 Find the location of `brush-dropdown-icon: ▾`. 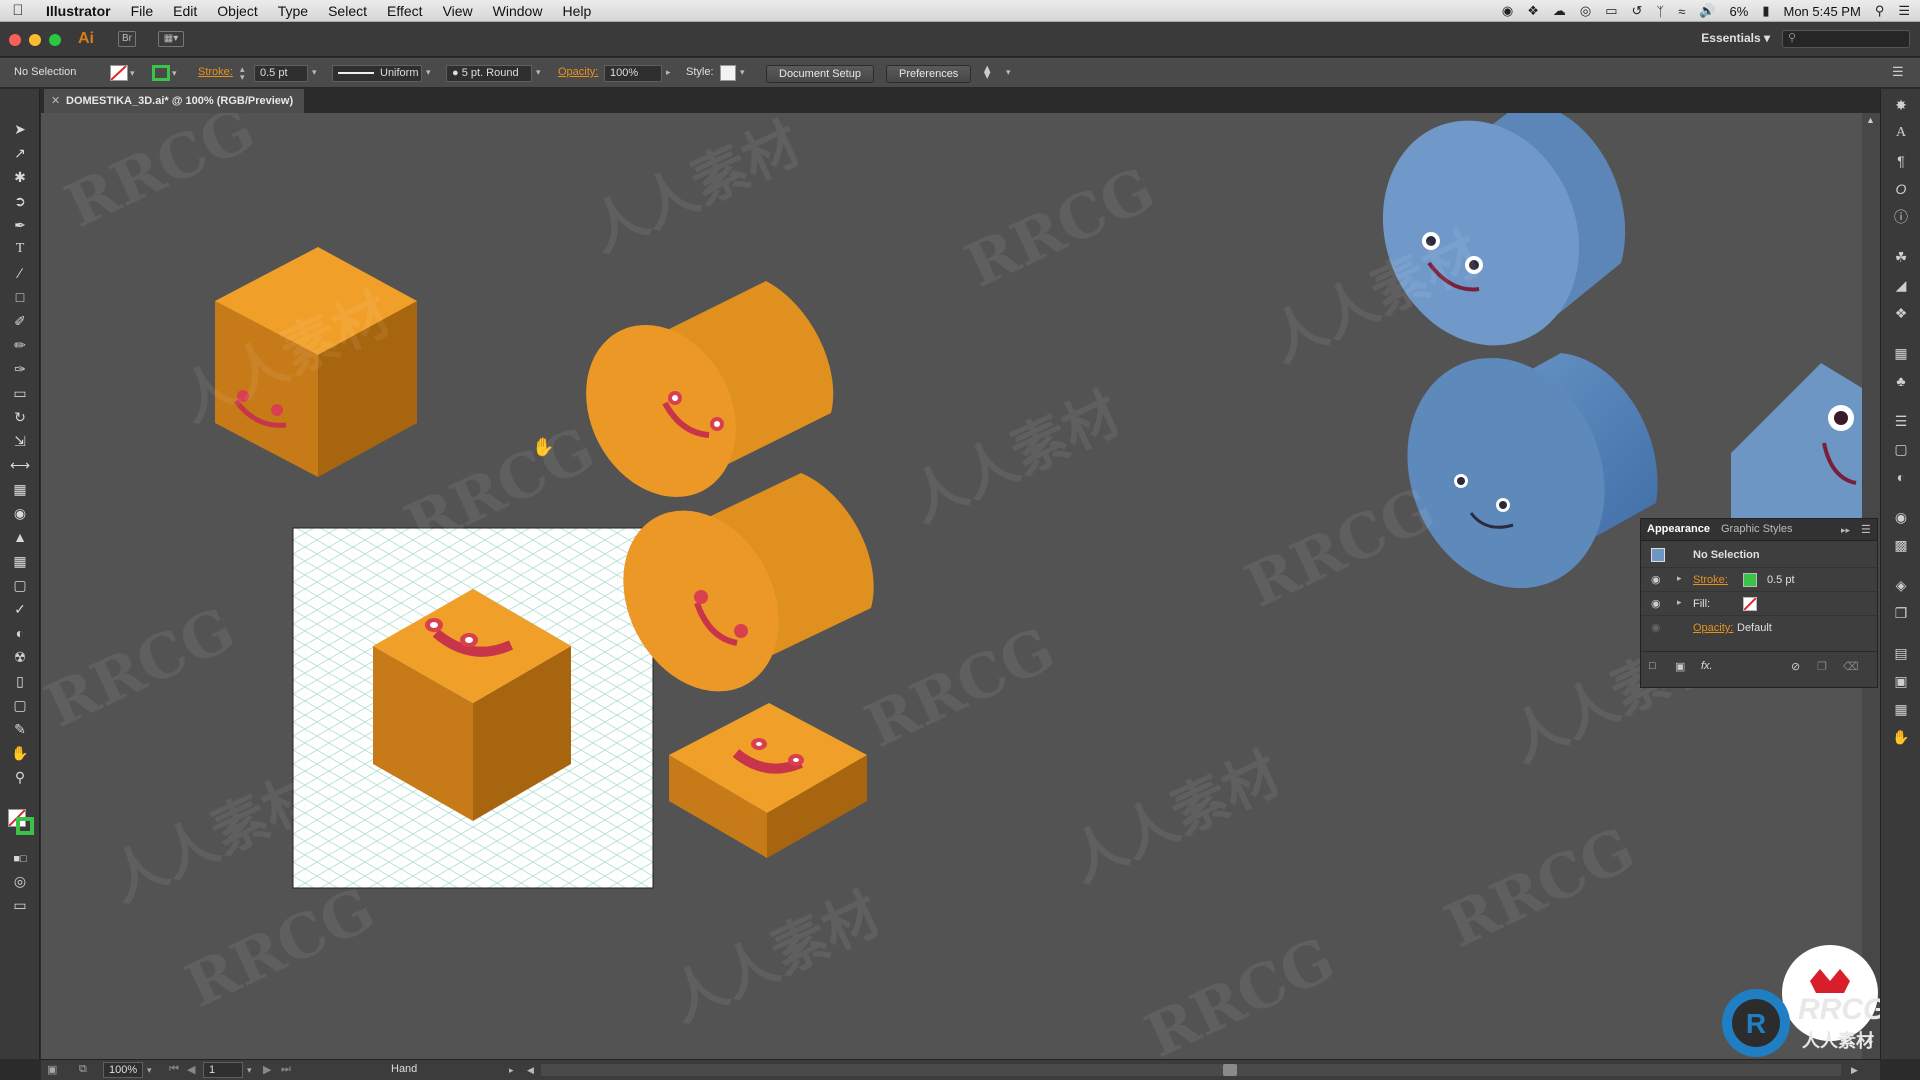

brush-dropdown-icon: ▾ is located at coordinates (538, 72).